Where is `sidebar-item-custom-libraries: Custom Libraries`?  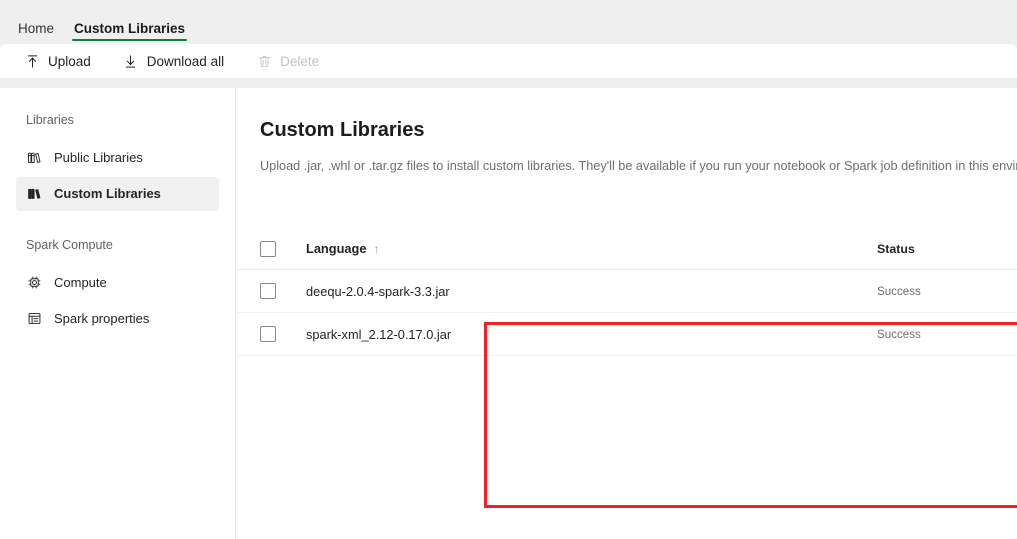 sidebar-item-custom-libraries: Custom Libraries is located at coordinates (117, 193).